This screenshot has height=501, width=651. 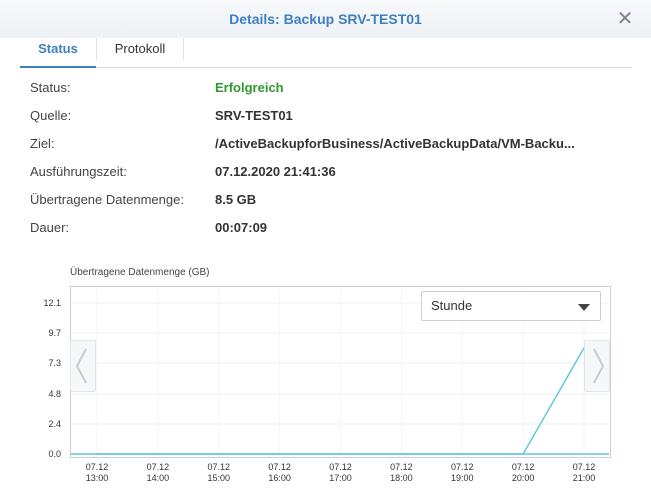 I want to click on chart-prev-button, so click(x=83, y=366).